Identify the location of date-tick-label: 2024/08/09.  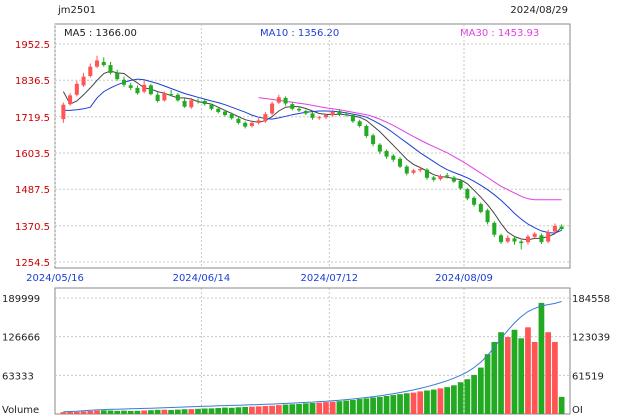
(464, 278).